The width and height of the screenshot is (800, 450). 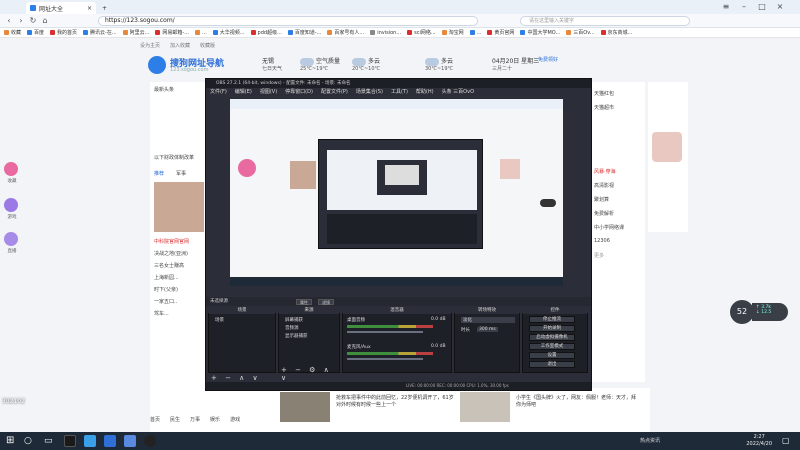 I want to click on obs-menu-item: 视图(V), so click(x=268, y=92).